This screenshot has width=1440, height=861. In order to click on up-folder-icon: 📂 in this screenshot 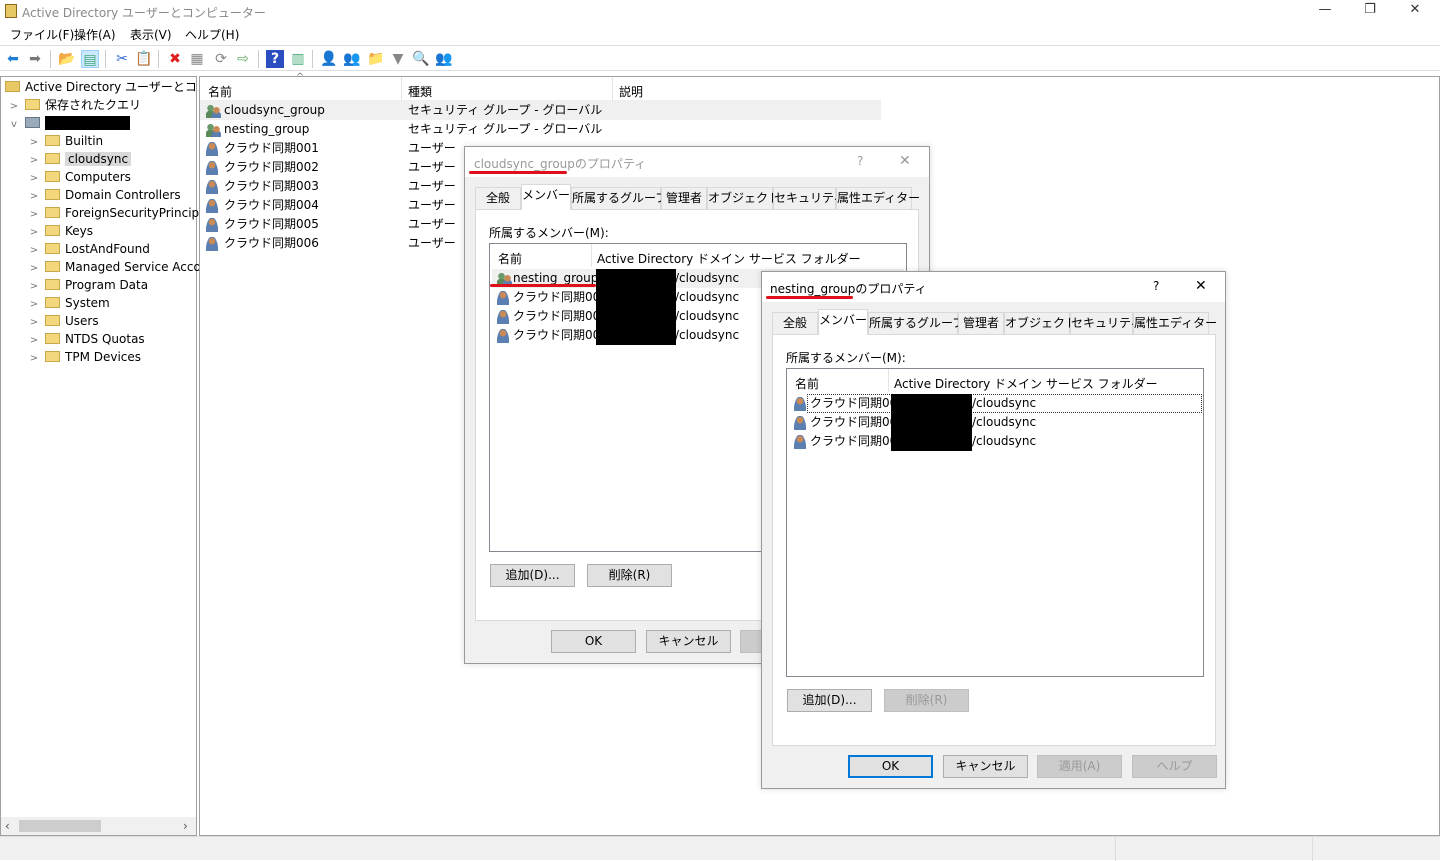, I will do `click(67, 59)`.